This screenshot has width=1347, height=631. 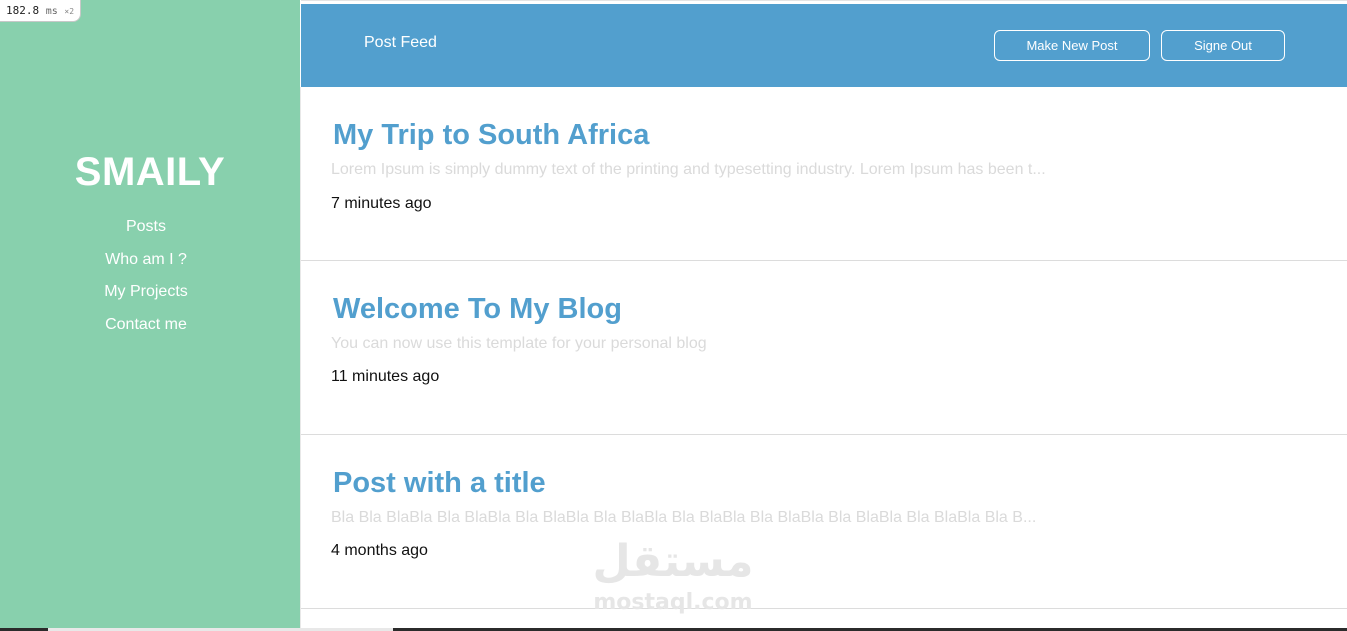 I want to click on sidebar-item-who-am-i: Who am I ?, so click(x=146, y=265).